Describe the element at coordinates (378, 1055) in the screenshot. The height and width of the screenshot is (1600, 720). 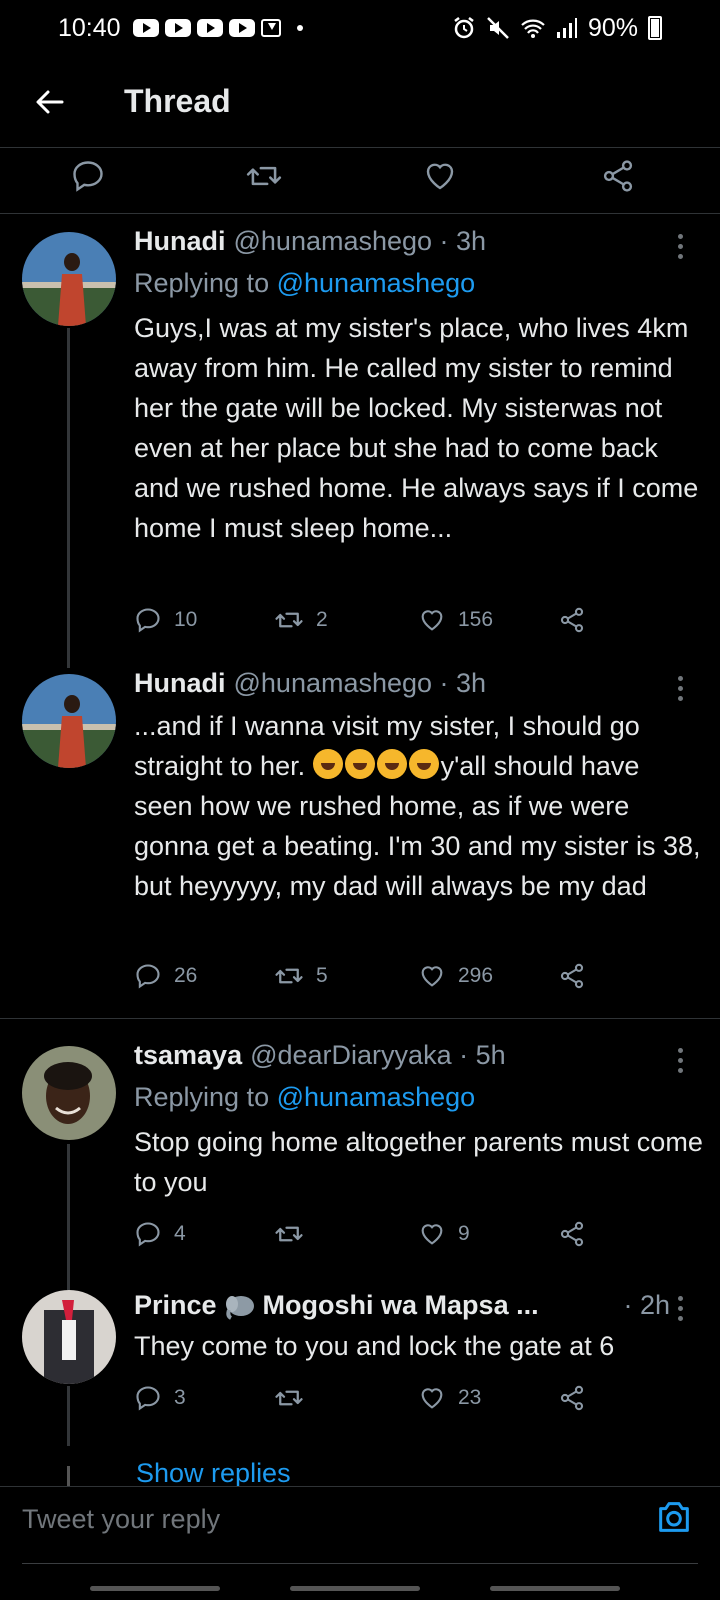
I see `author-handle: @dearDiaryyaka · 5h` at that location.